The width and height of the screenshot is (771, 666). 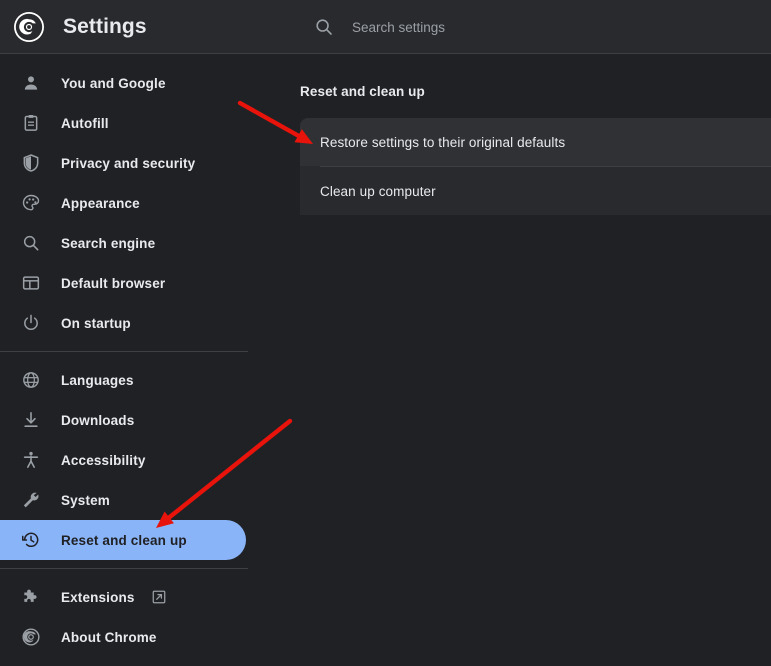 I want to click on sidebar-item-label: Extensions, so click(x=98, y=597).